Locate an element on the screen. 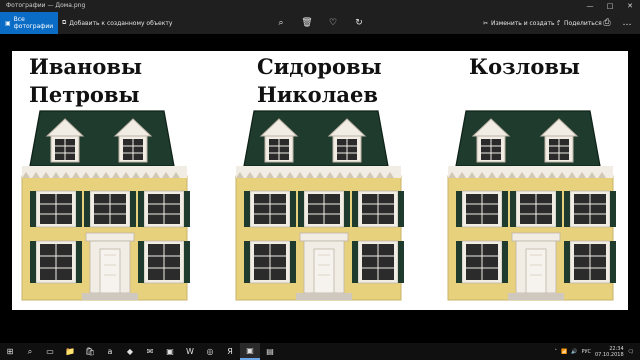 This screenshot has height=360, width=640. house-left is located at coordinates (106, 205).